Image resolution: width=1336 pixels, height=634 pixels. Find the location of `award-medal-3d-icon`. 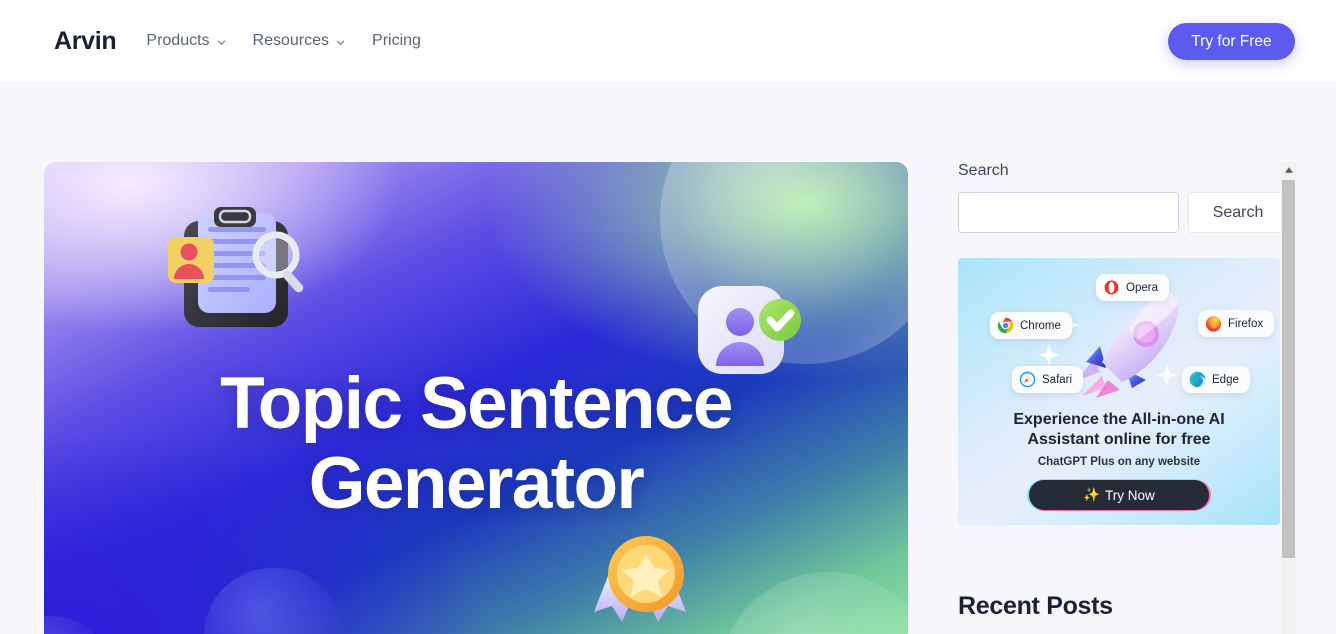

award-medal-3d-icon is located at coordinates (641, 582).